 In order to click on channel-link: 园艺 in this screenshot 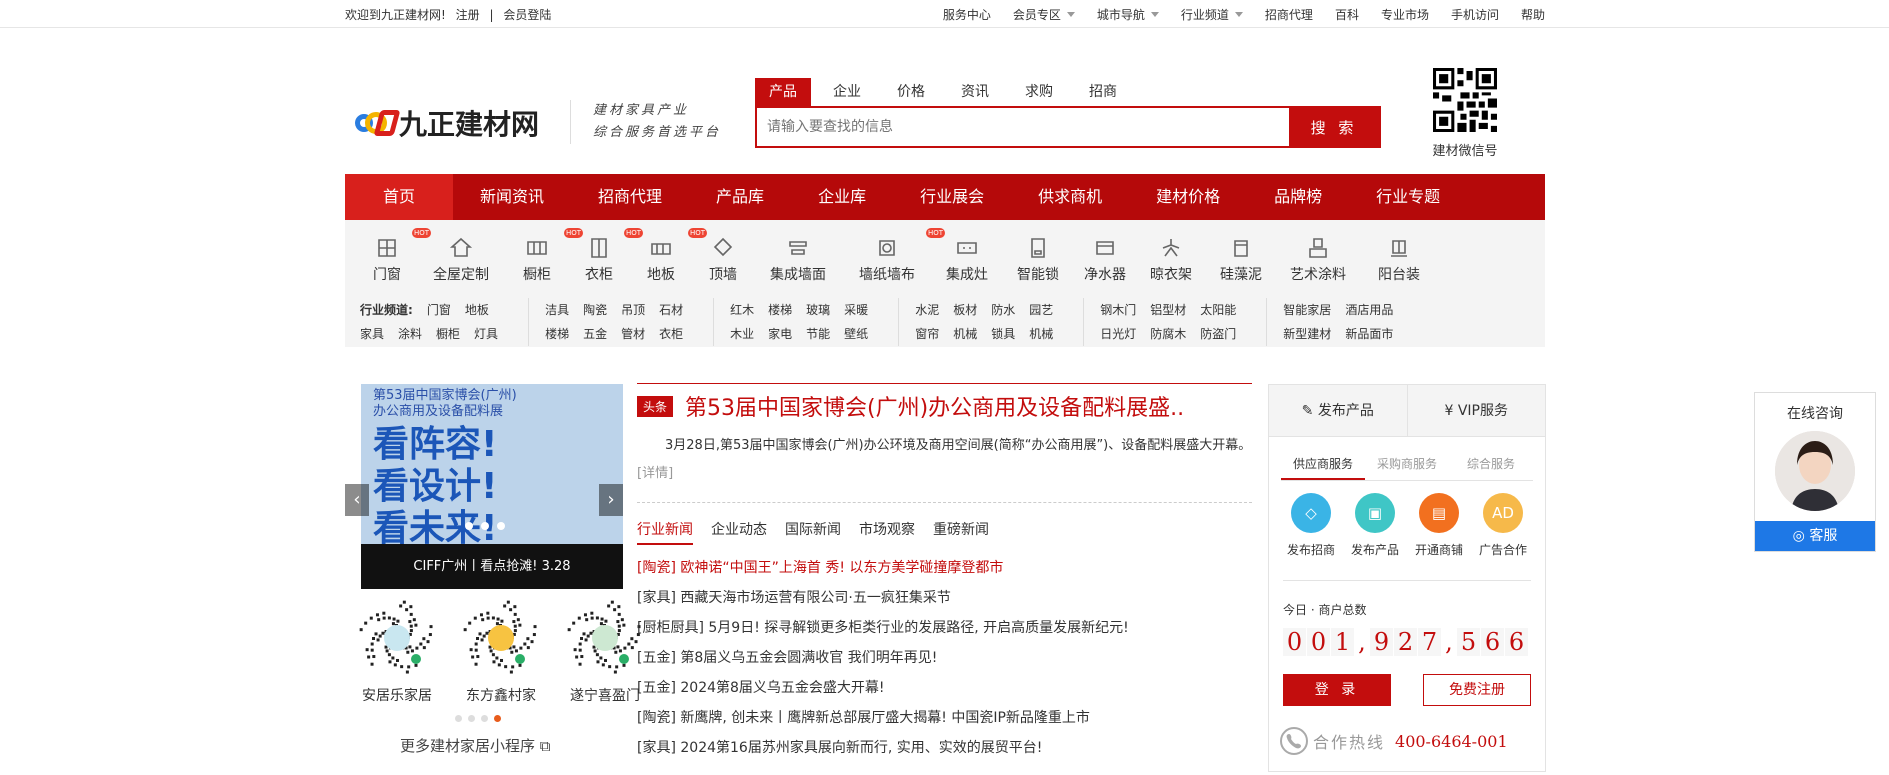, I will do `click(1041, 310)`.